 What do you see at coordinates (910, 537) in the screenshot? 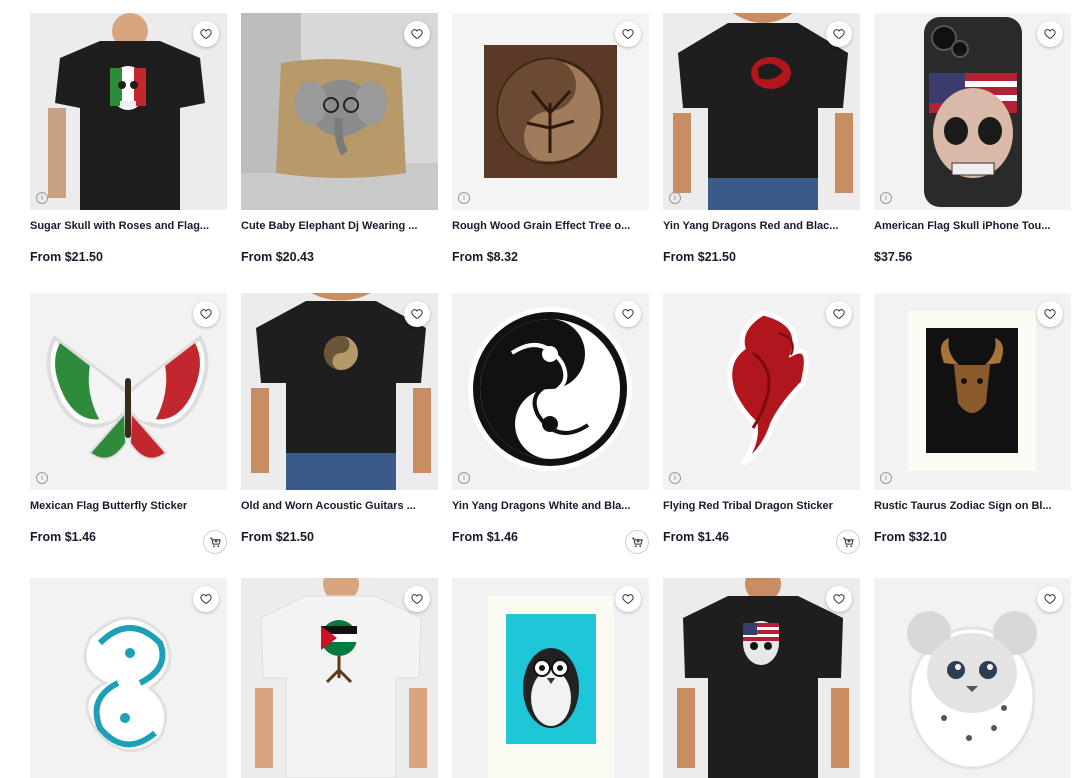
I see `product-price: From $32.10` at bounding box center [910, 537].